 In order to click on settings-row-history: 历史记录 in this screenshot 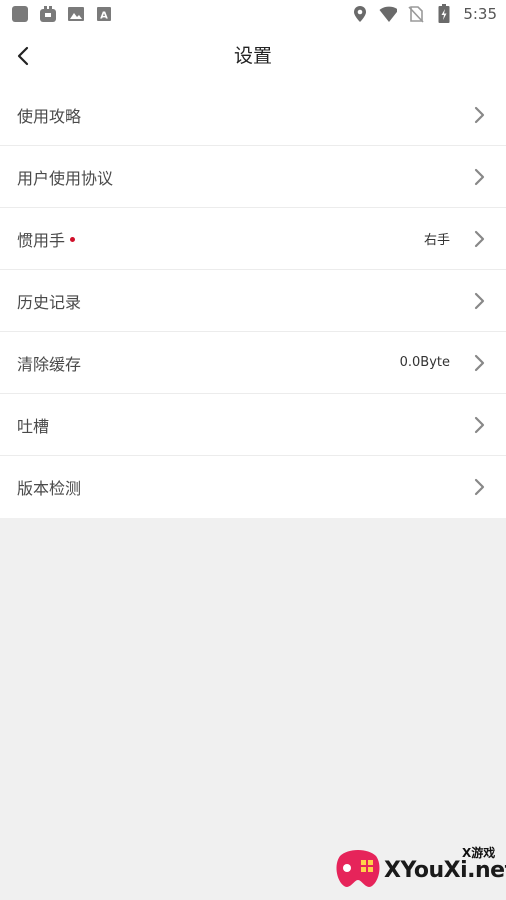, I will do `click(253, 301)`.